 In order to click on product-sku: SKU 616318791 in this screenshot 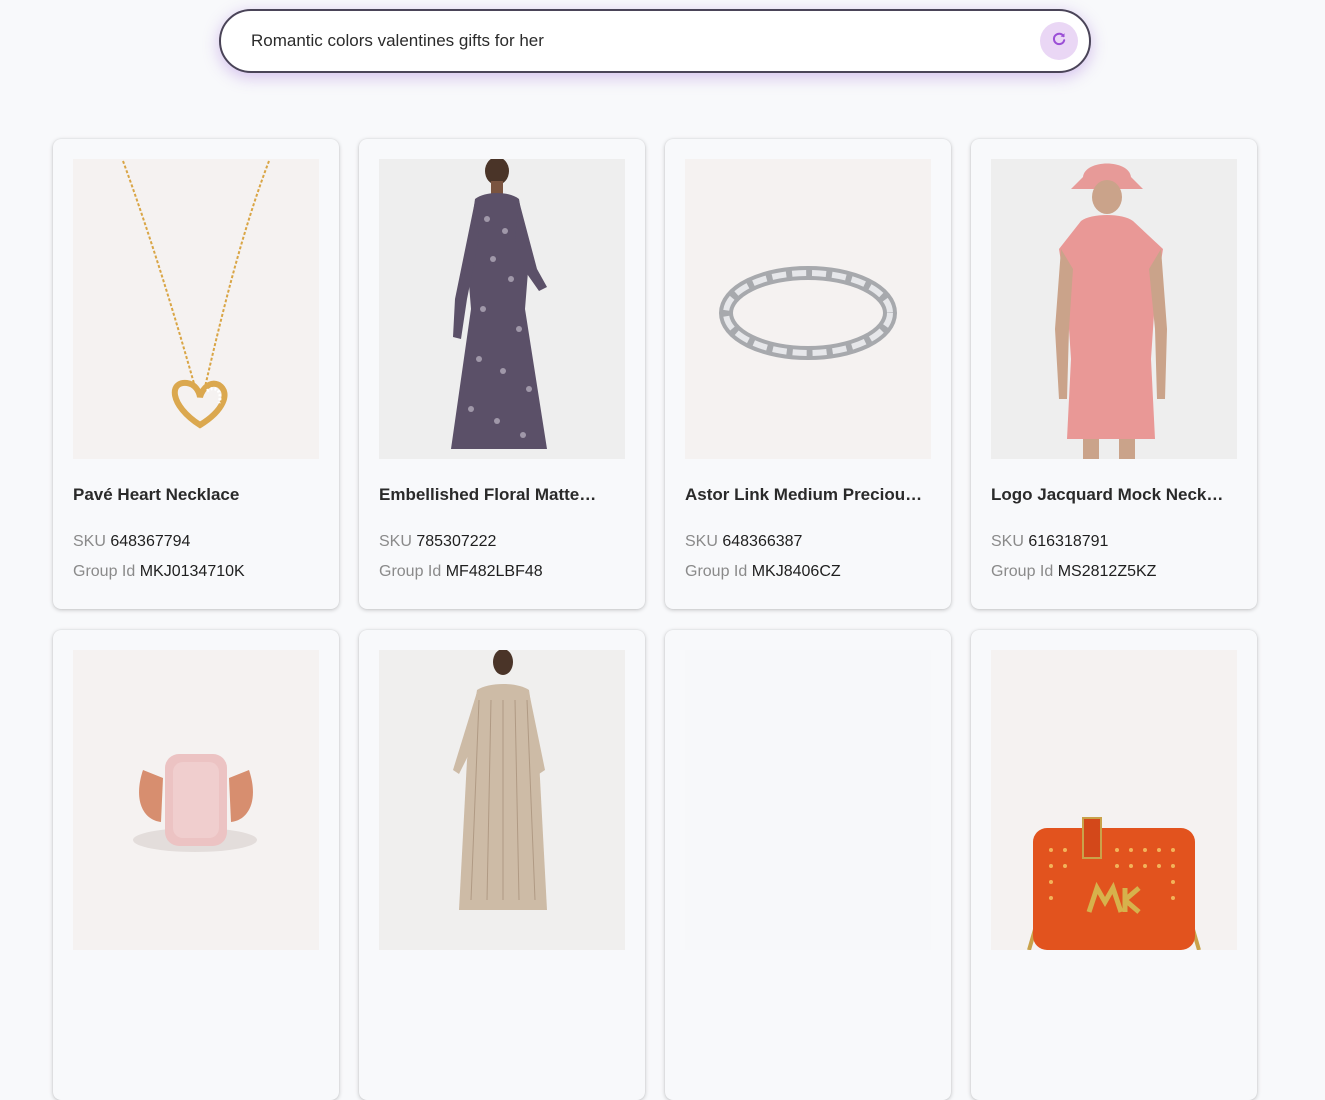, I will do `click(1049, 542)`.